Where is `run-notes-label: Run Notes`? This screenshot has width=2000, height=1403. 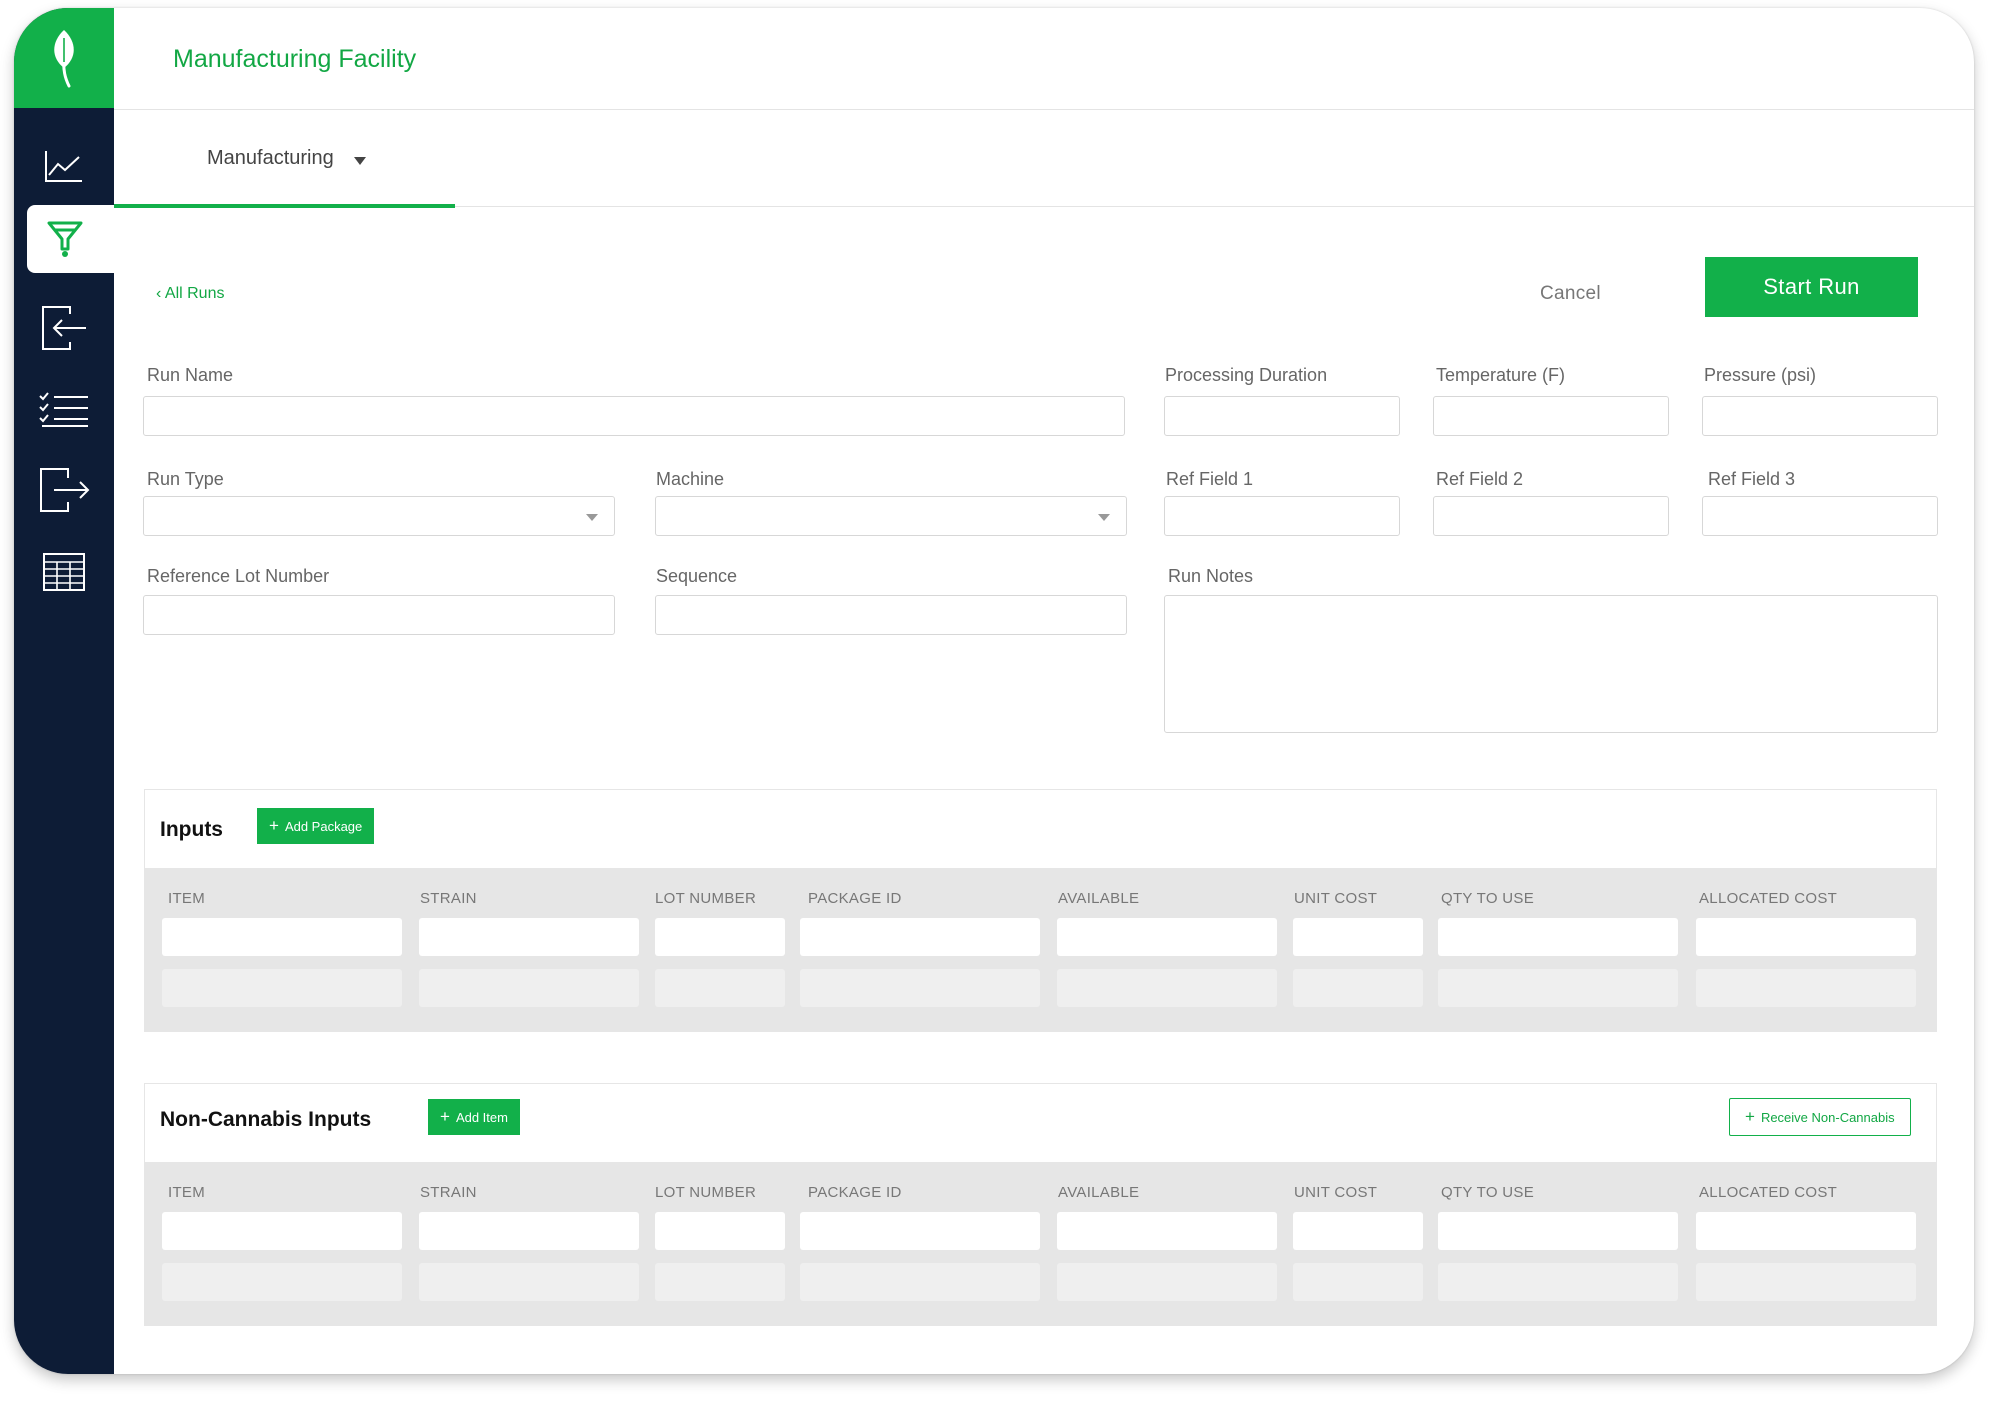 run-notes-label: Run Notes is located at coordinates (1211, 576).